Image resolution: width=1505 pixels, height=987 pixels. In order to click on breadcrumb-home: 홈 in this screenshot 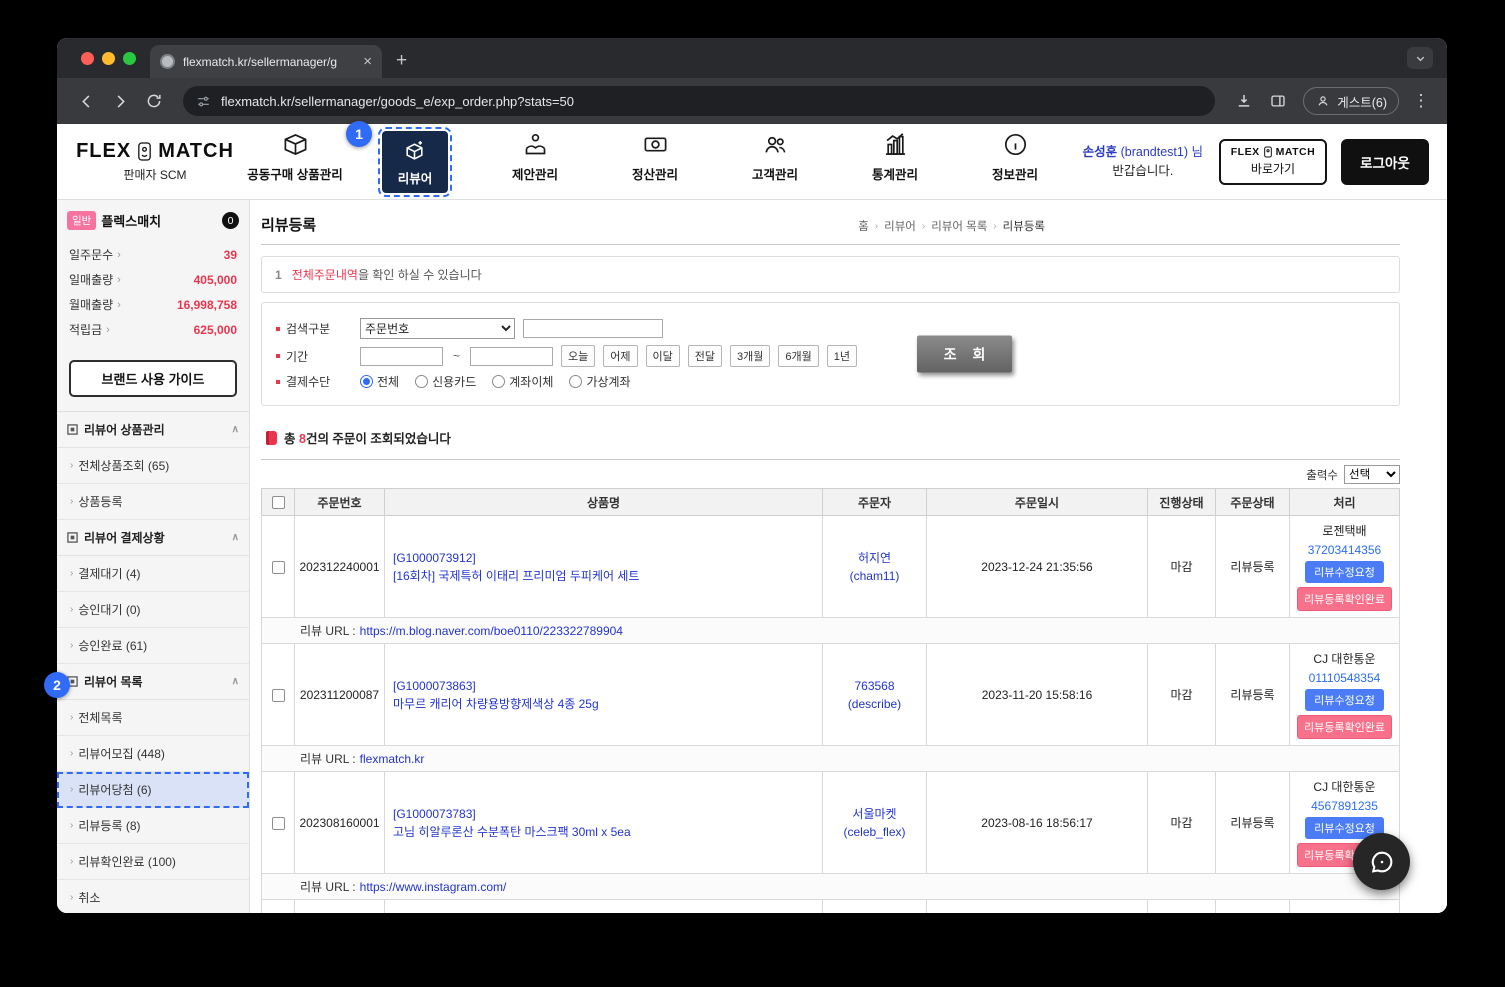, I will do `click(863, 226)`.